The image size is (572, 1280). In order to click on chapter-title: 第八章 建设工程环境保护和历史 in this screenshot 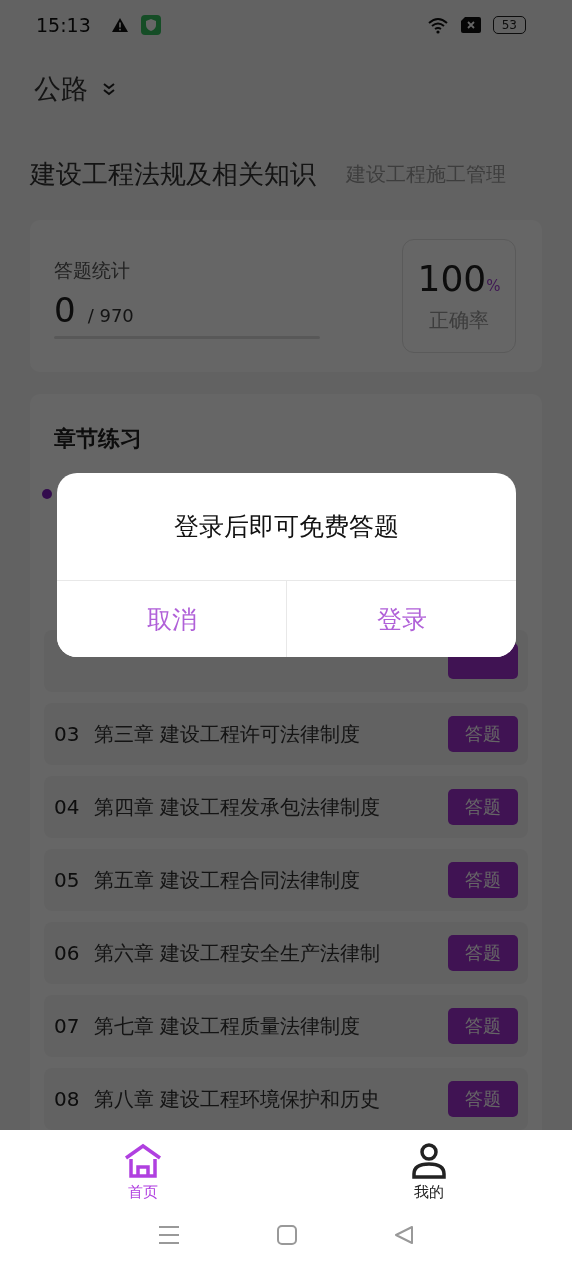, I will do `click(238, 1099)`.